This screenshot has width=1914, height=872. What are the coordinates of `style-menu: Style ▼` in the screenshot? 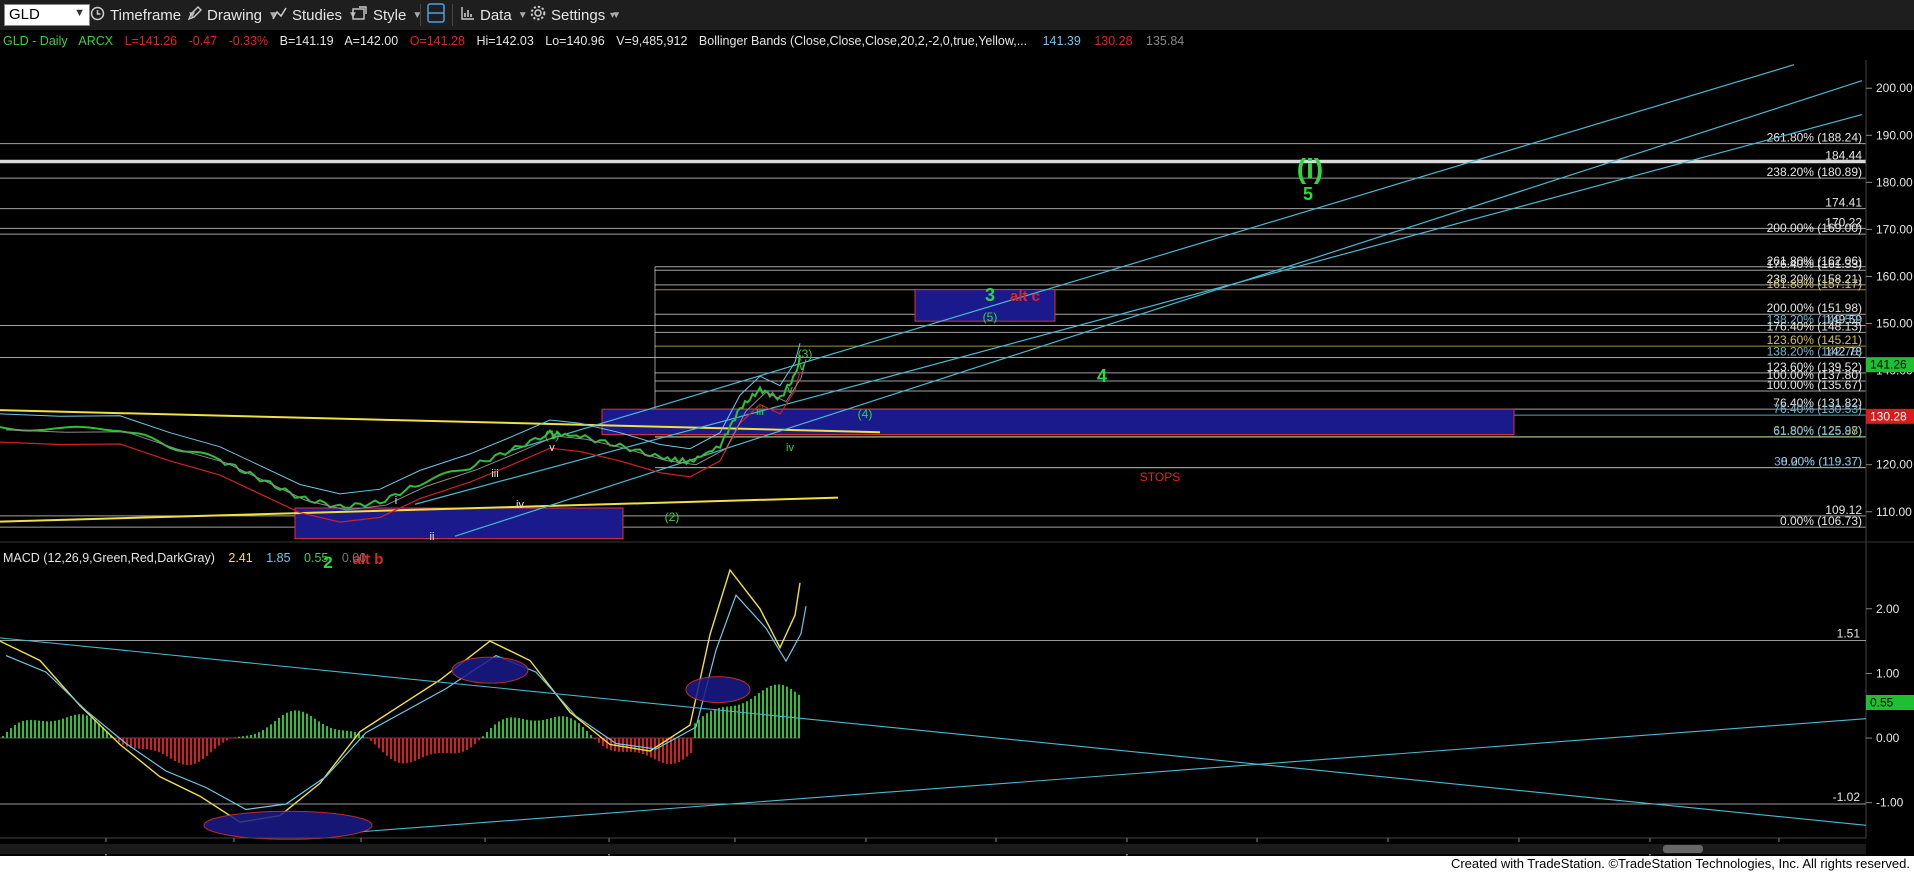 It's located at (387, 15).